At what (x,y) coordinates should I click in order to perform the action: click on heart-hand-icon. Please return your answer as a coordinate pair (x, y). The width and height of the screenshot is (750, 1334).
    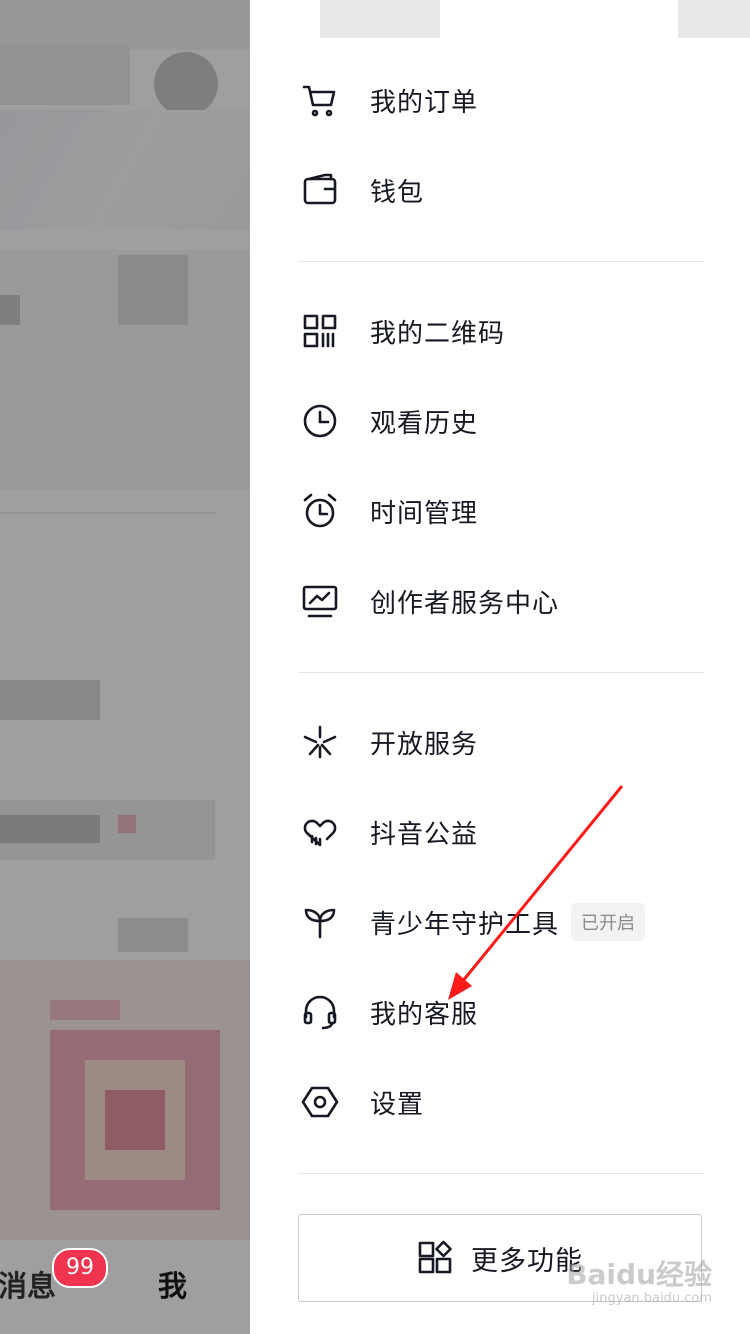
    Looking at the image, I should click on (320, 832).